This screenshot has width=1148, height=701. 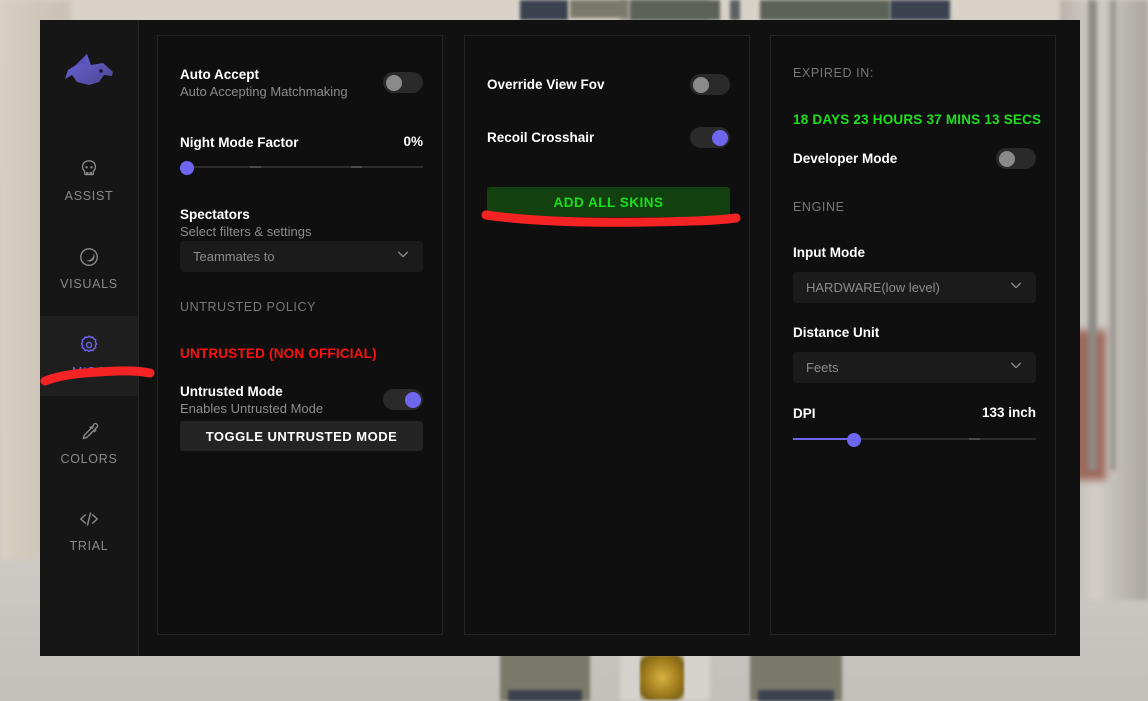 What do you see at coordinates (403, 82) in the screenshot?
I see `auto-accept-toggle` at bounding box center [403, 82].